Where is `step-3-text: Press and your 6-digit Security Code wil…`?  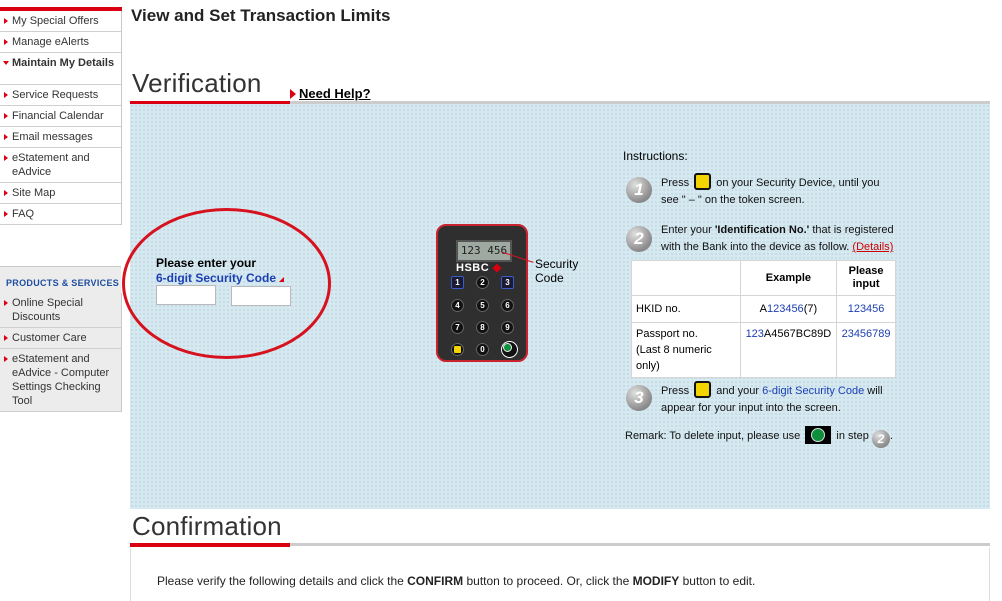 step-3-text: Press and your 6-digit Security Code wil… is located at coordinates (781, 399).